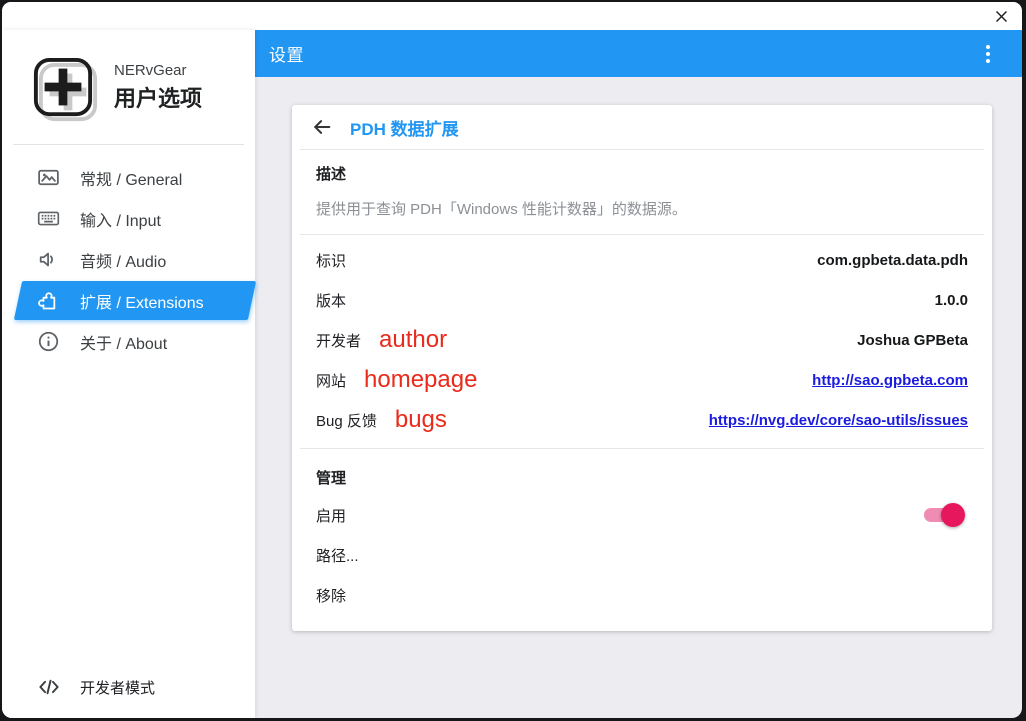 Image resolution: width=1026 pixels, height=721 pixels. I want to click on sidebar-item-input: 输入 / Input, so click(128, 218).